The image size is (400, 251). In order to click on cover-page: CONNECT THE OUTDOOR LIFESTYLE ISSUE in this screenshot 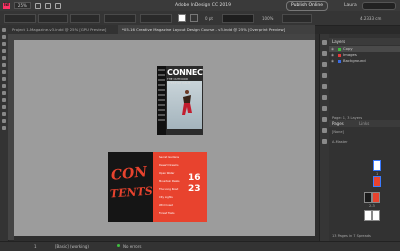, I will do `click(180, 100)`.